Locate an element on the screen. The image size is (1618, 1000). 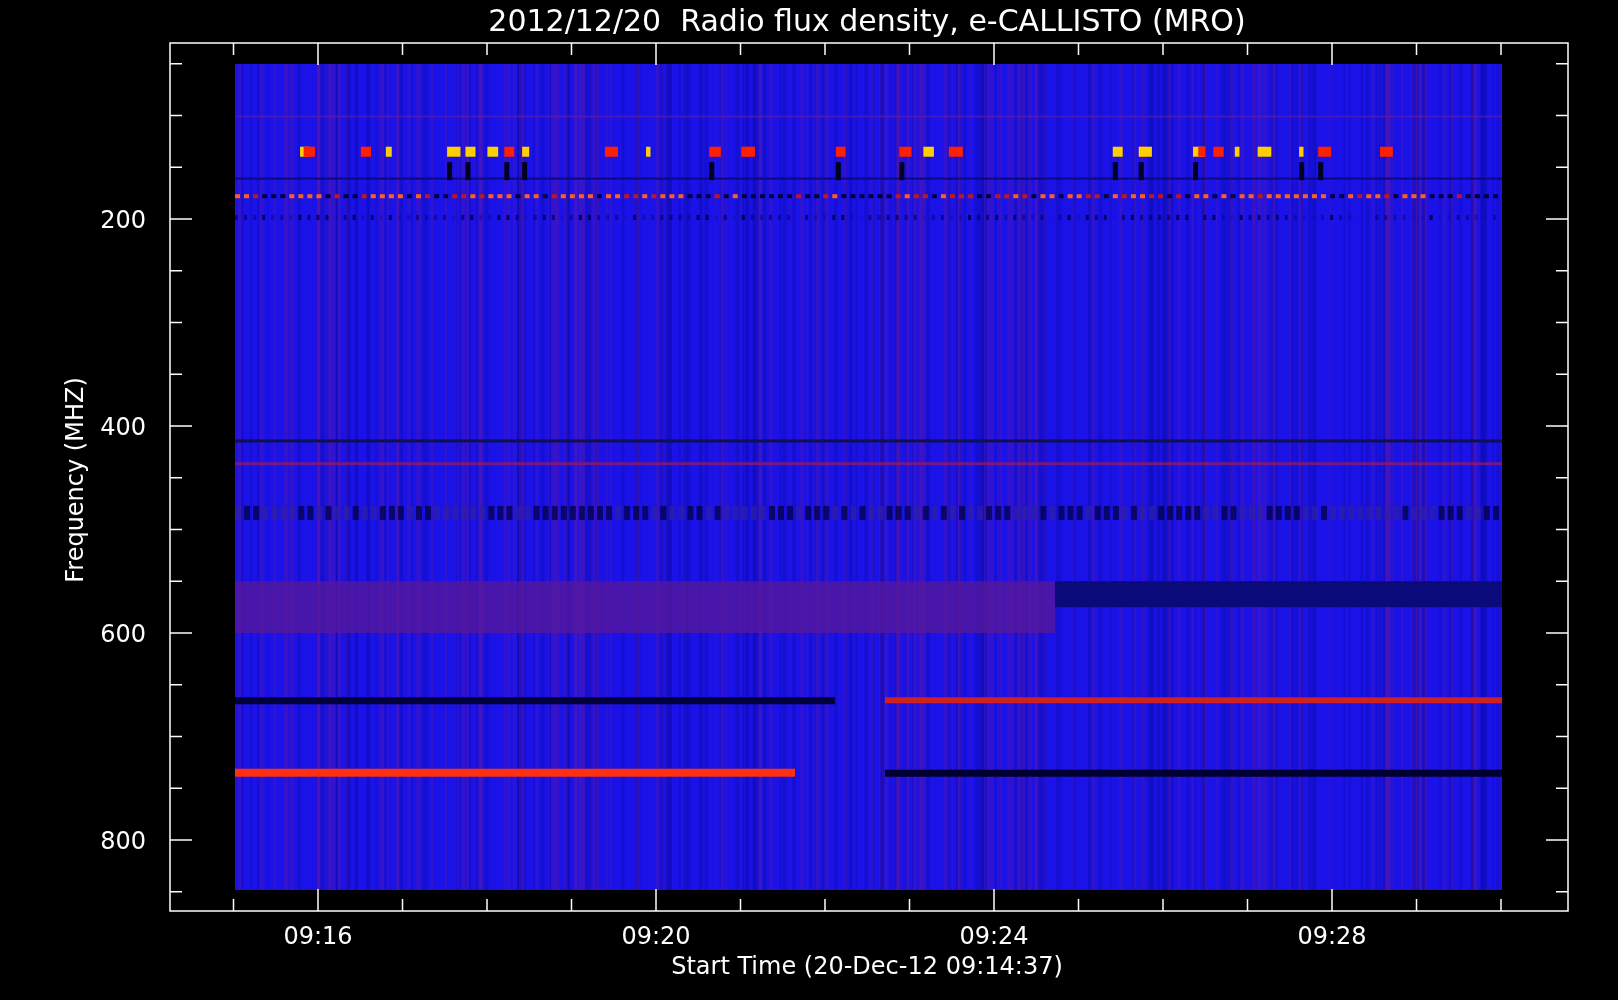
x-tick-label: 09:20 is located at coordinates (656, 936).